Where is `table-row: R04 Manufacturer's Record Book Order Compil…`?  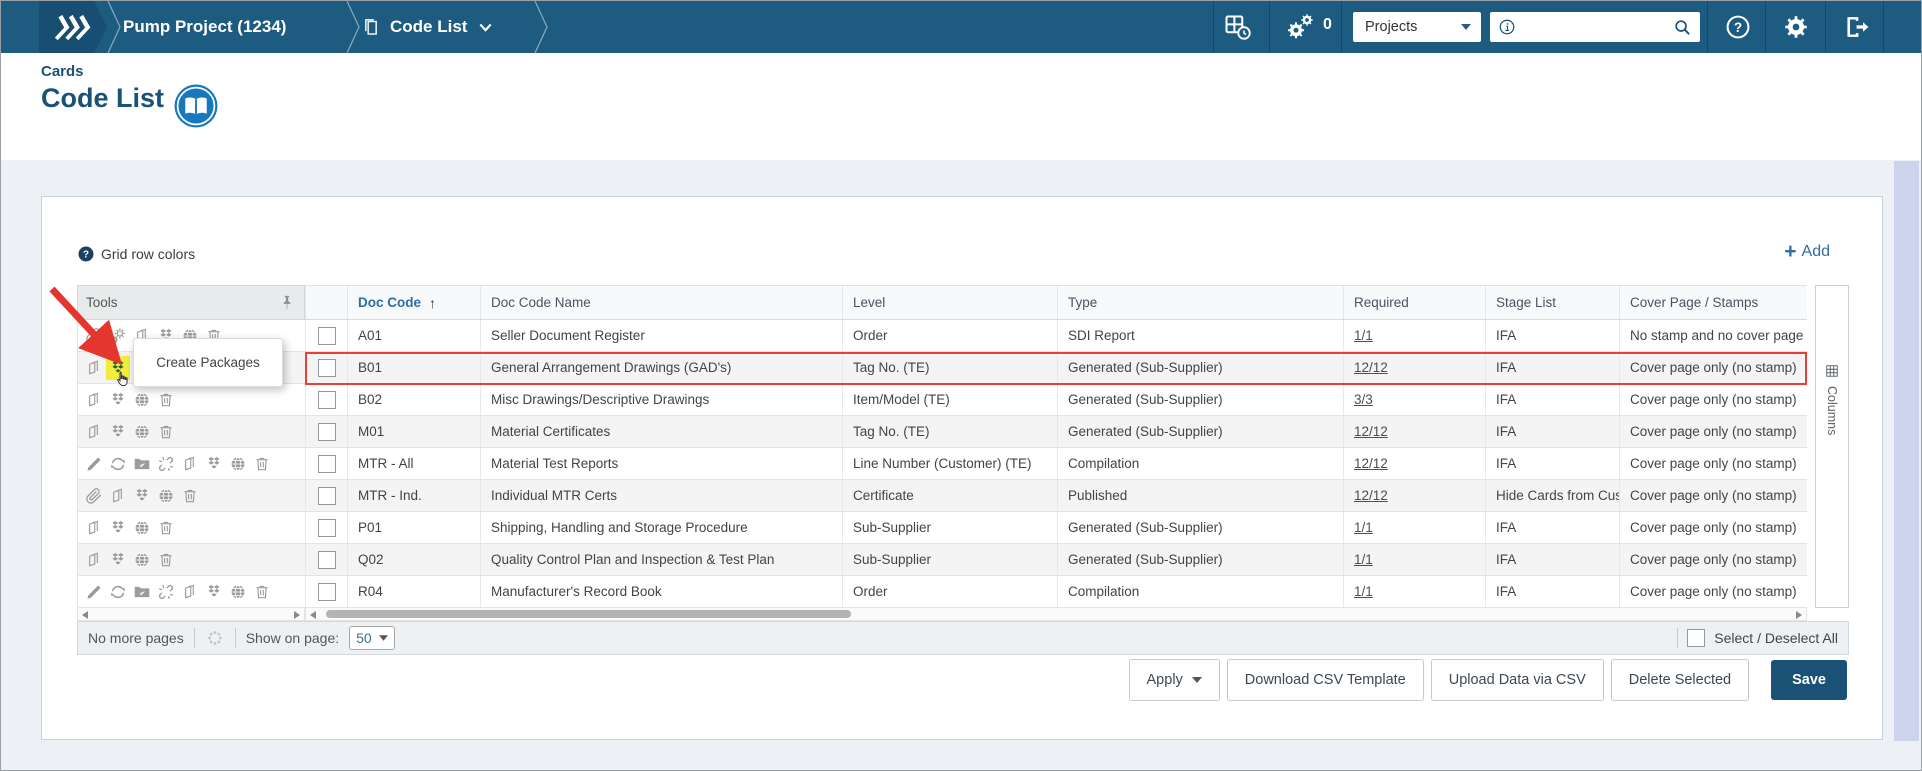 table-row: R04 Manufacturer's Record Book Order Compil… is located at coordinates (1056, 592).